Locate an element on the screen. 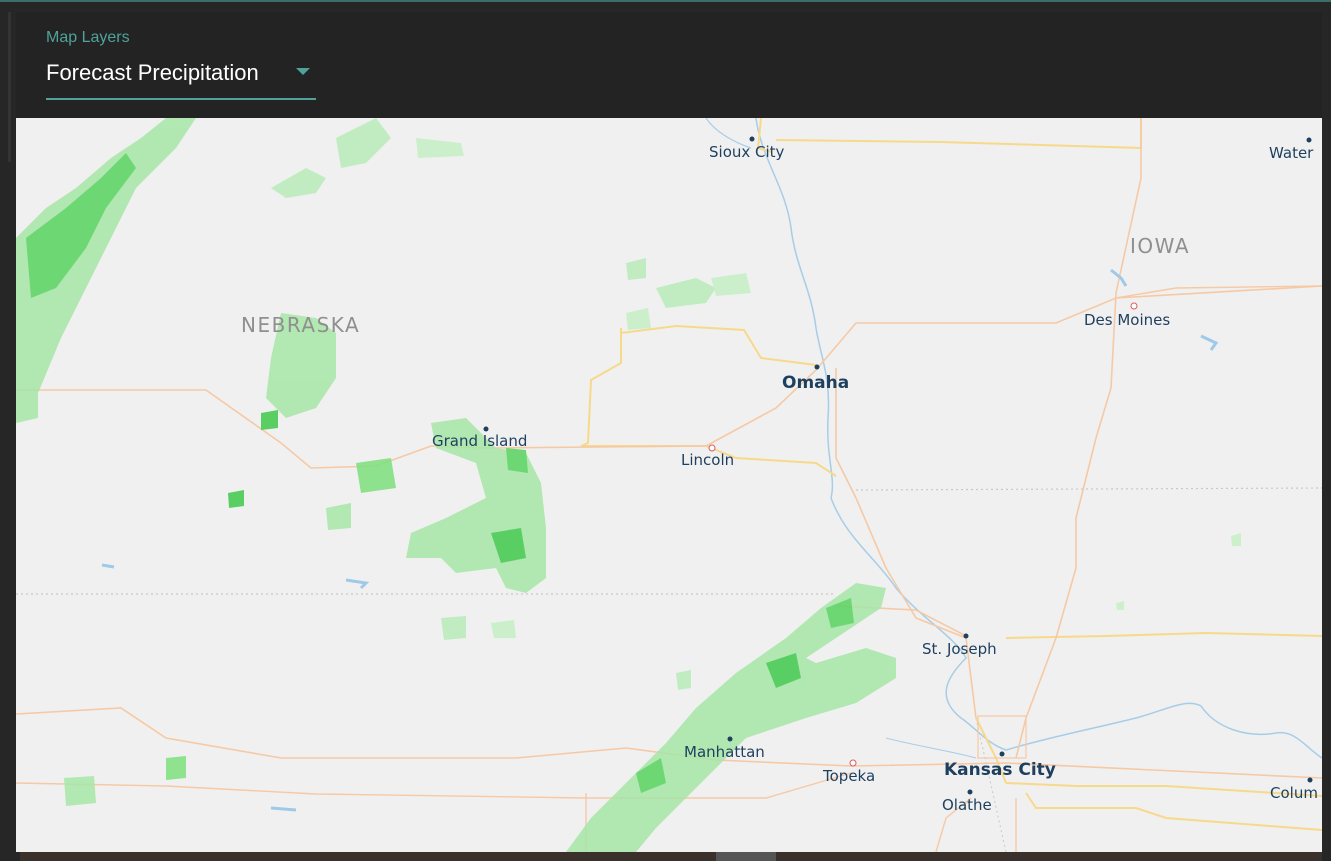 Image resolution: width=1331 pixels, height=861 pixels. city-label-manhattan: Manhattan is located at coordinates (724, 752).